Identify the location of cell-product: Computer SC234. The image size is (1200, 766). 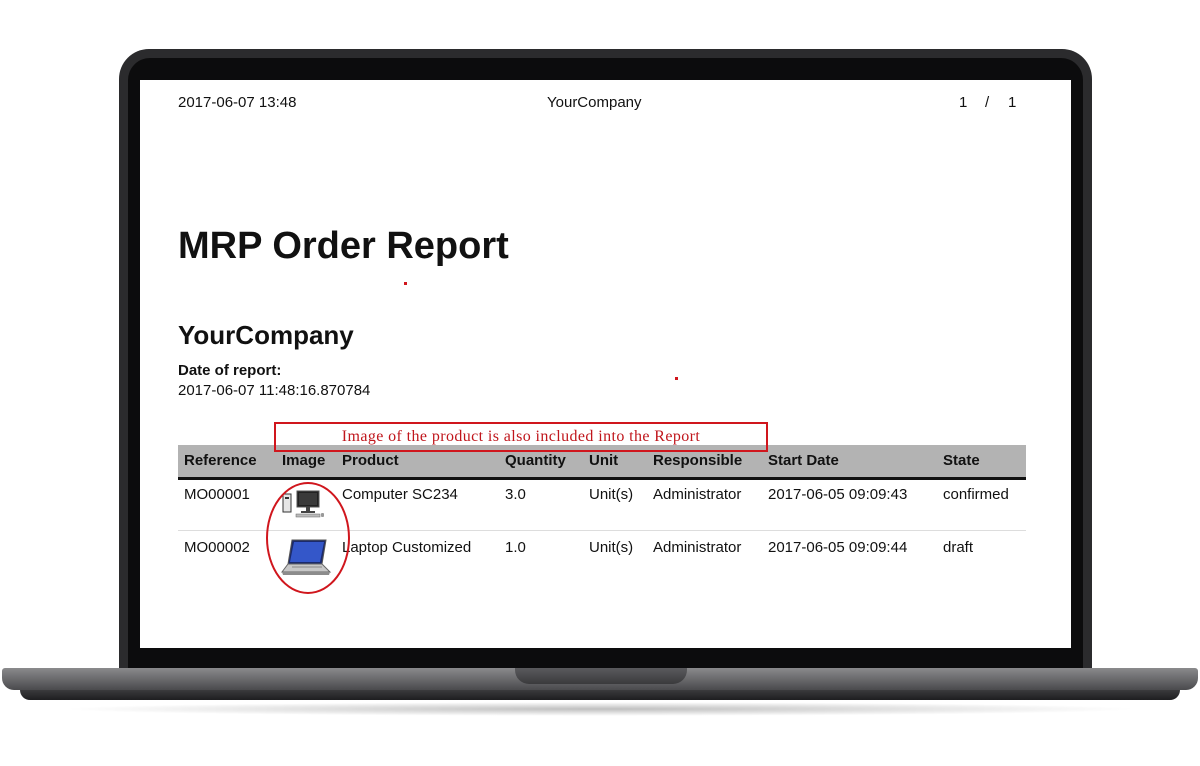
(400, 494).